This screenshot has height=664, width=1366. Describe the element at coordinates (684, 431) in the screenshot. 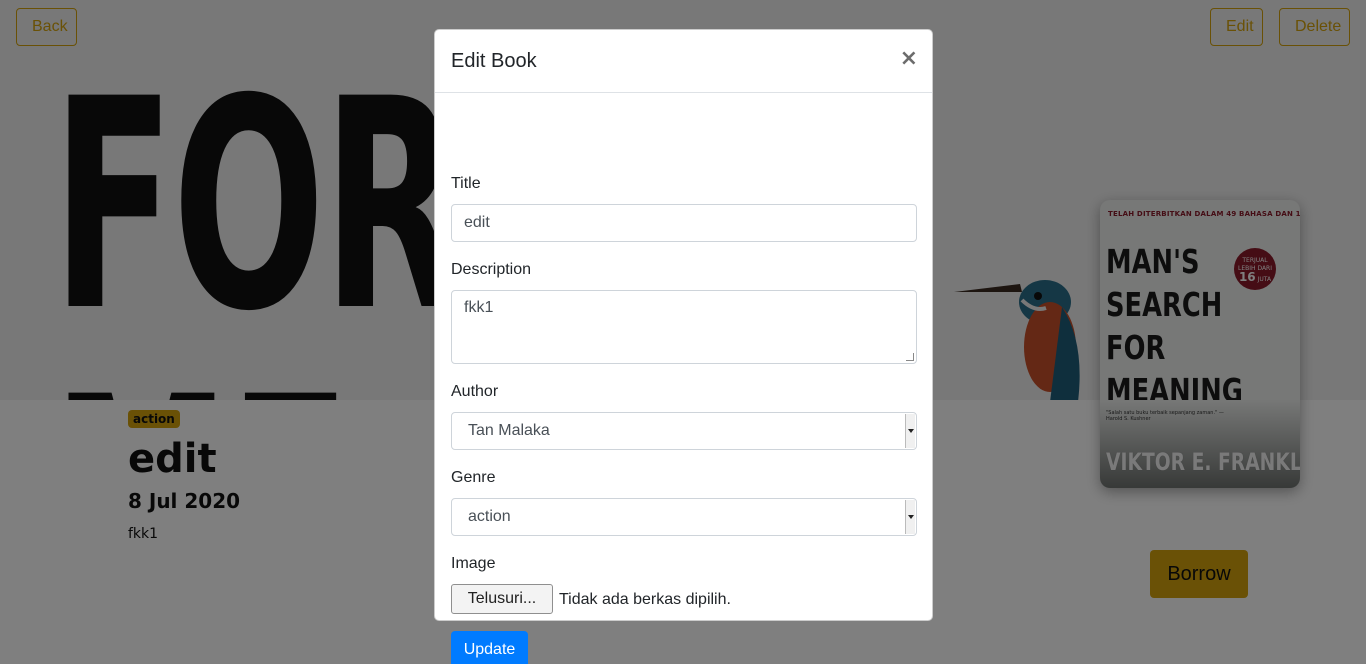

I see `author-select: Tan Malaka` at that location.